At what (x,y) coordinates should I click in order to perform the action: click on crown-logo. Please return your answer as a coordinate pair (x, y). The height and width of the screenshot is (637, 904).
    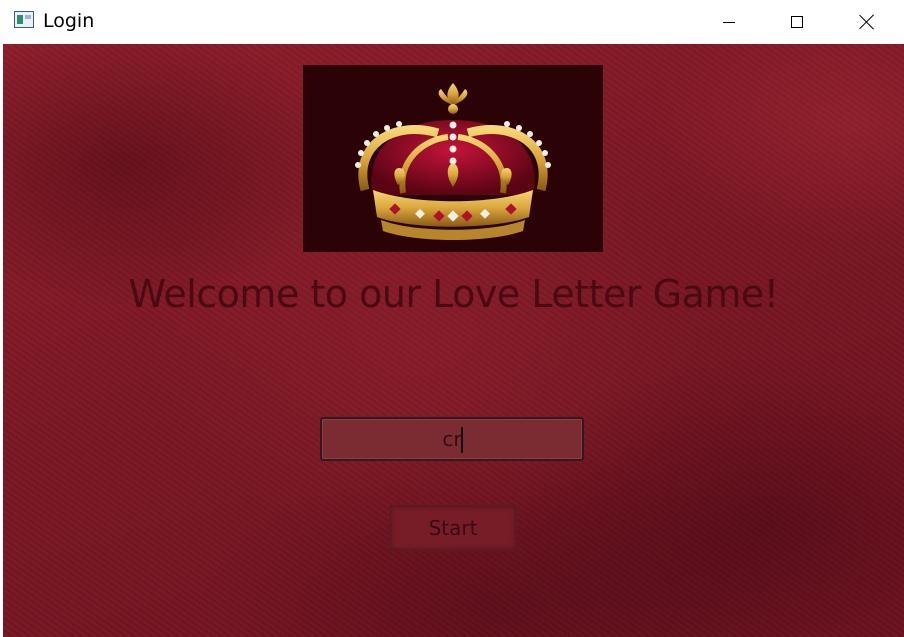
    Looking at the image, I should click on (453, 158).